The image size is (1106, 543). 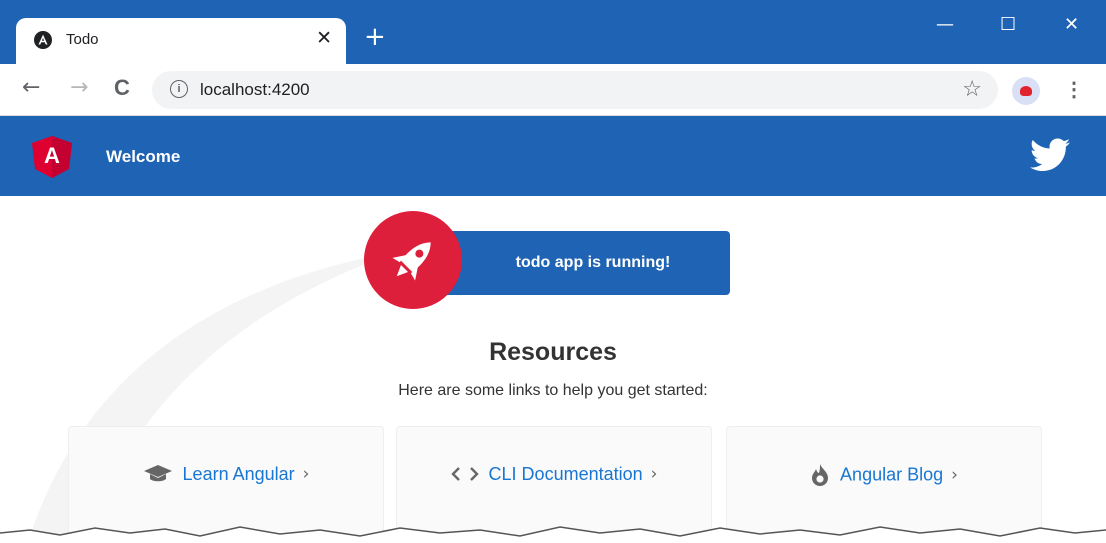 What do you see at coordinates (565, 473) in the screenshot?
I see `cli-documentation-label: CLI Documentation` at bounding box center [565, 473].